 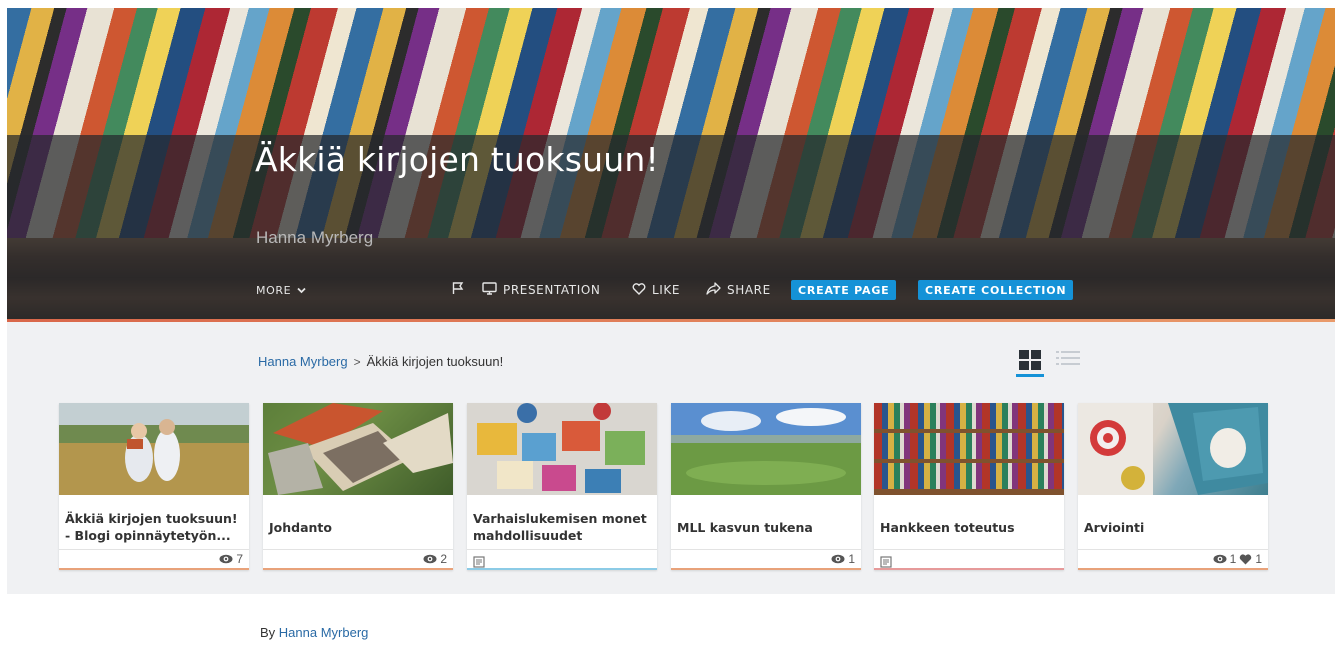 I want to click on view-count: 7, so click(x=231, y=559).